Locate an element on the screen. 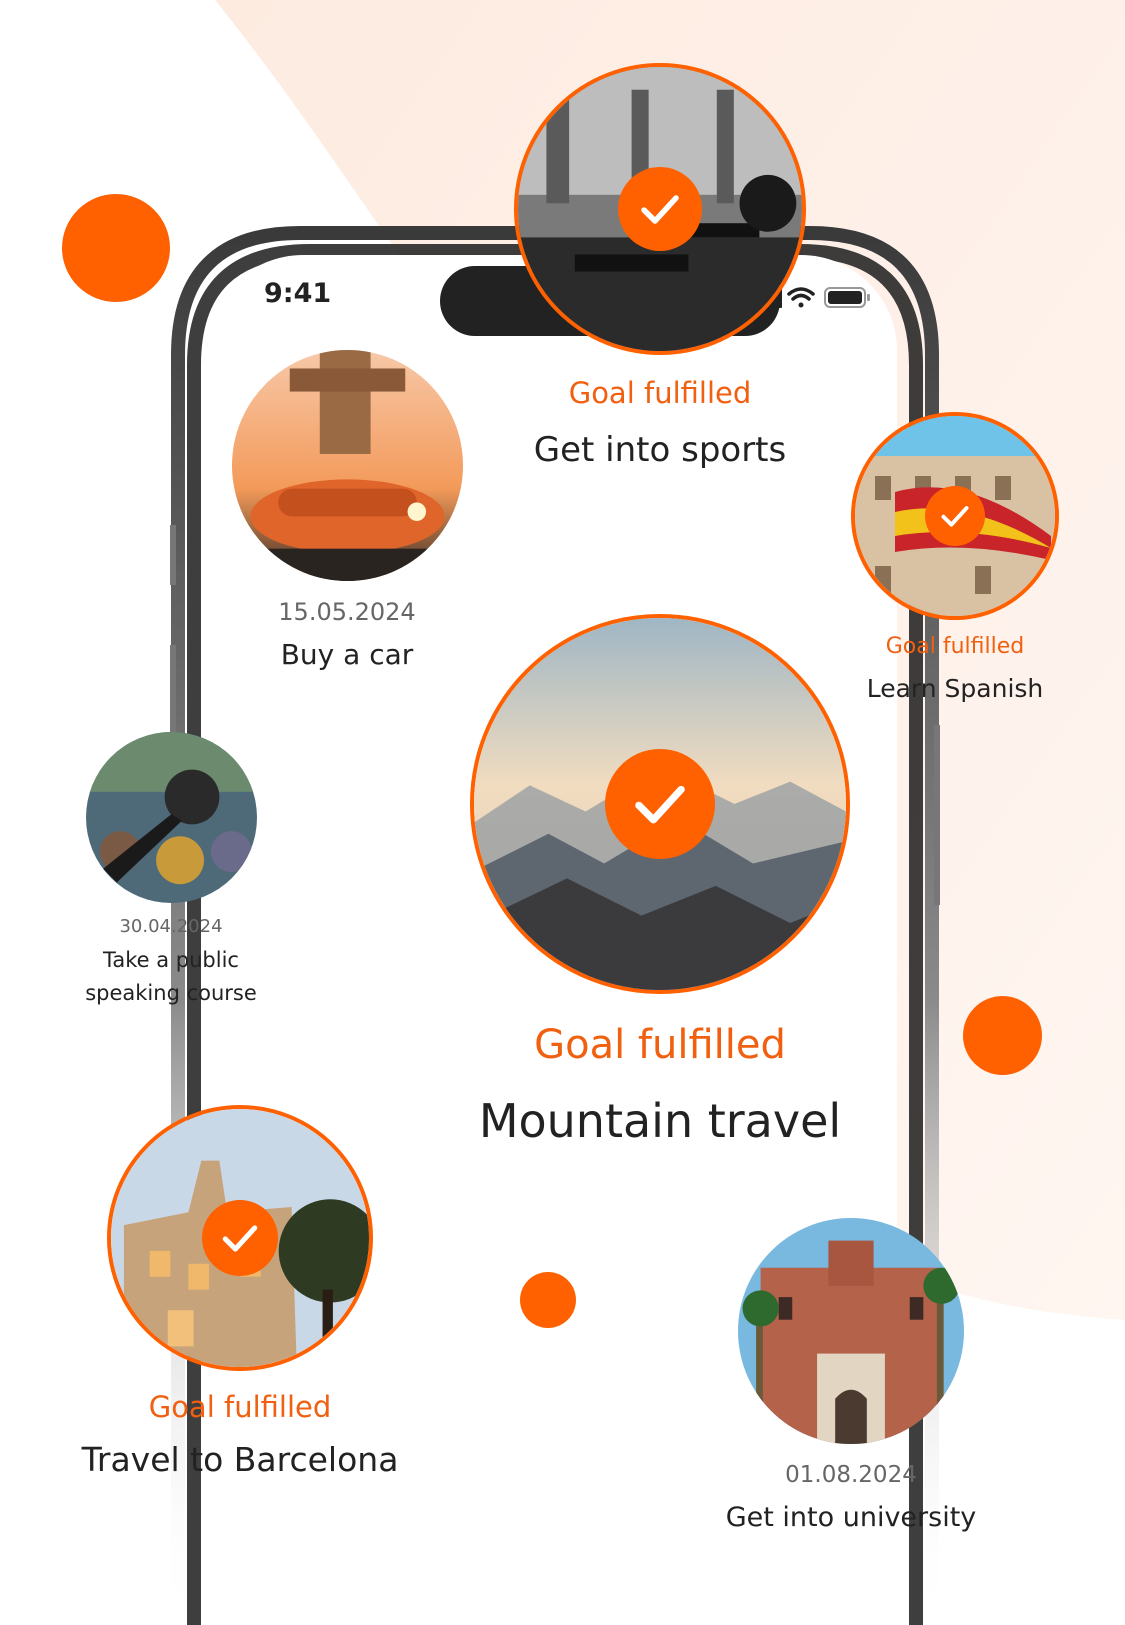  gym-photo is located at coordinates (660, 209).